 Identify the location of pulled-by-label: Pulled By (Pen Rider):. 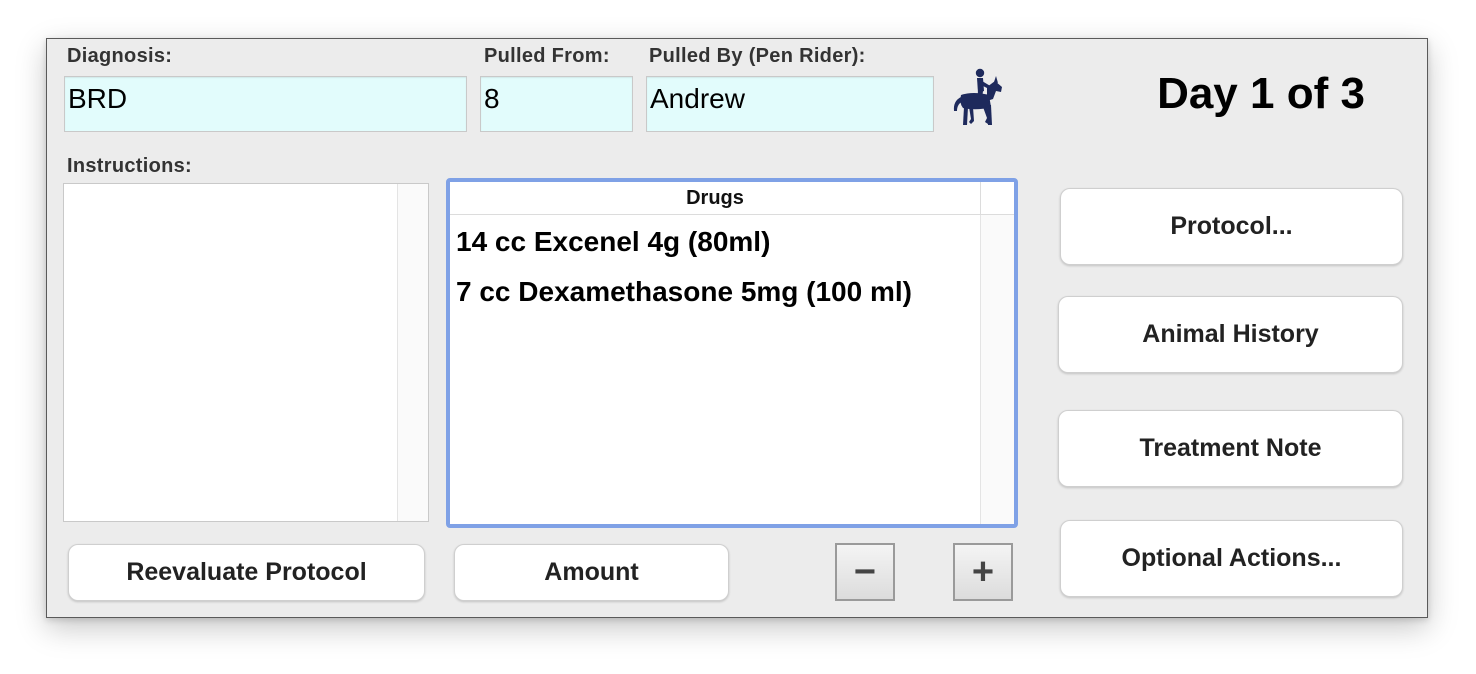
(757, 56).